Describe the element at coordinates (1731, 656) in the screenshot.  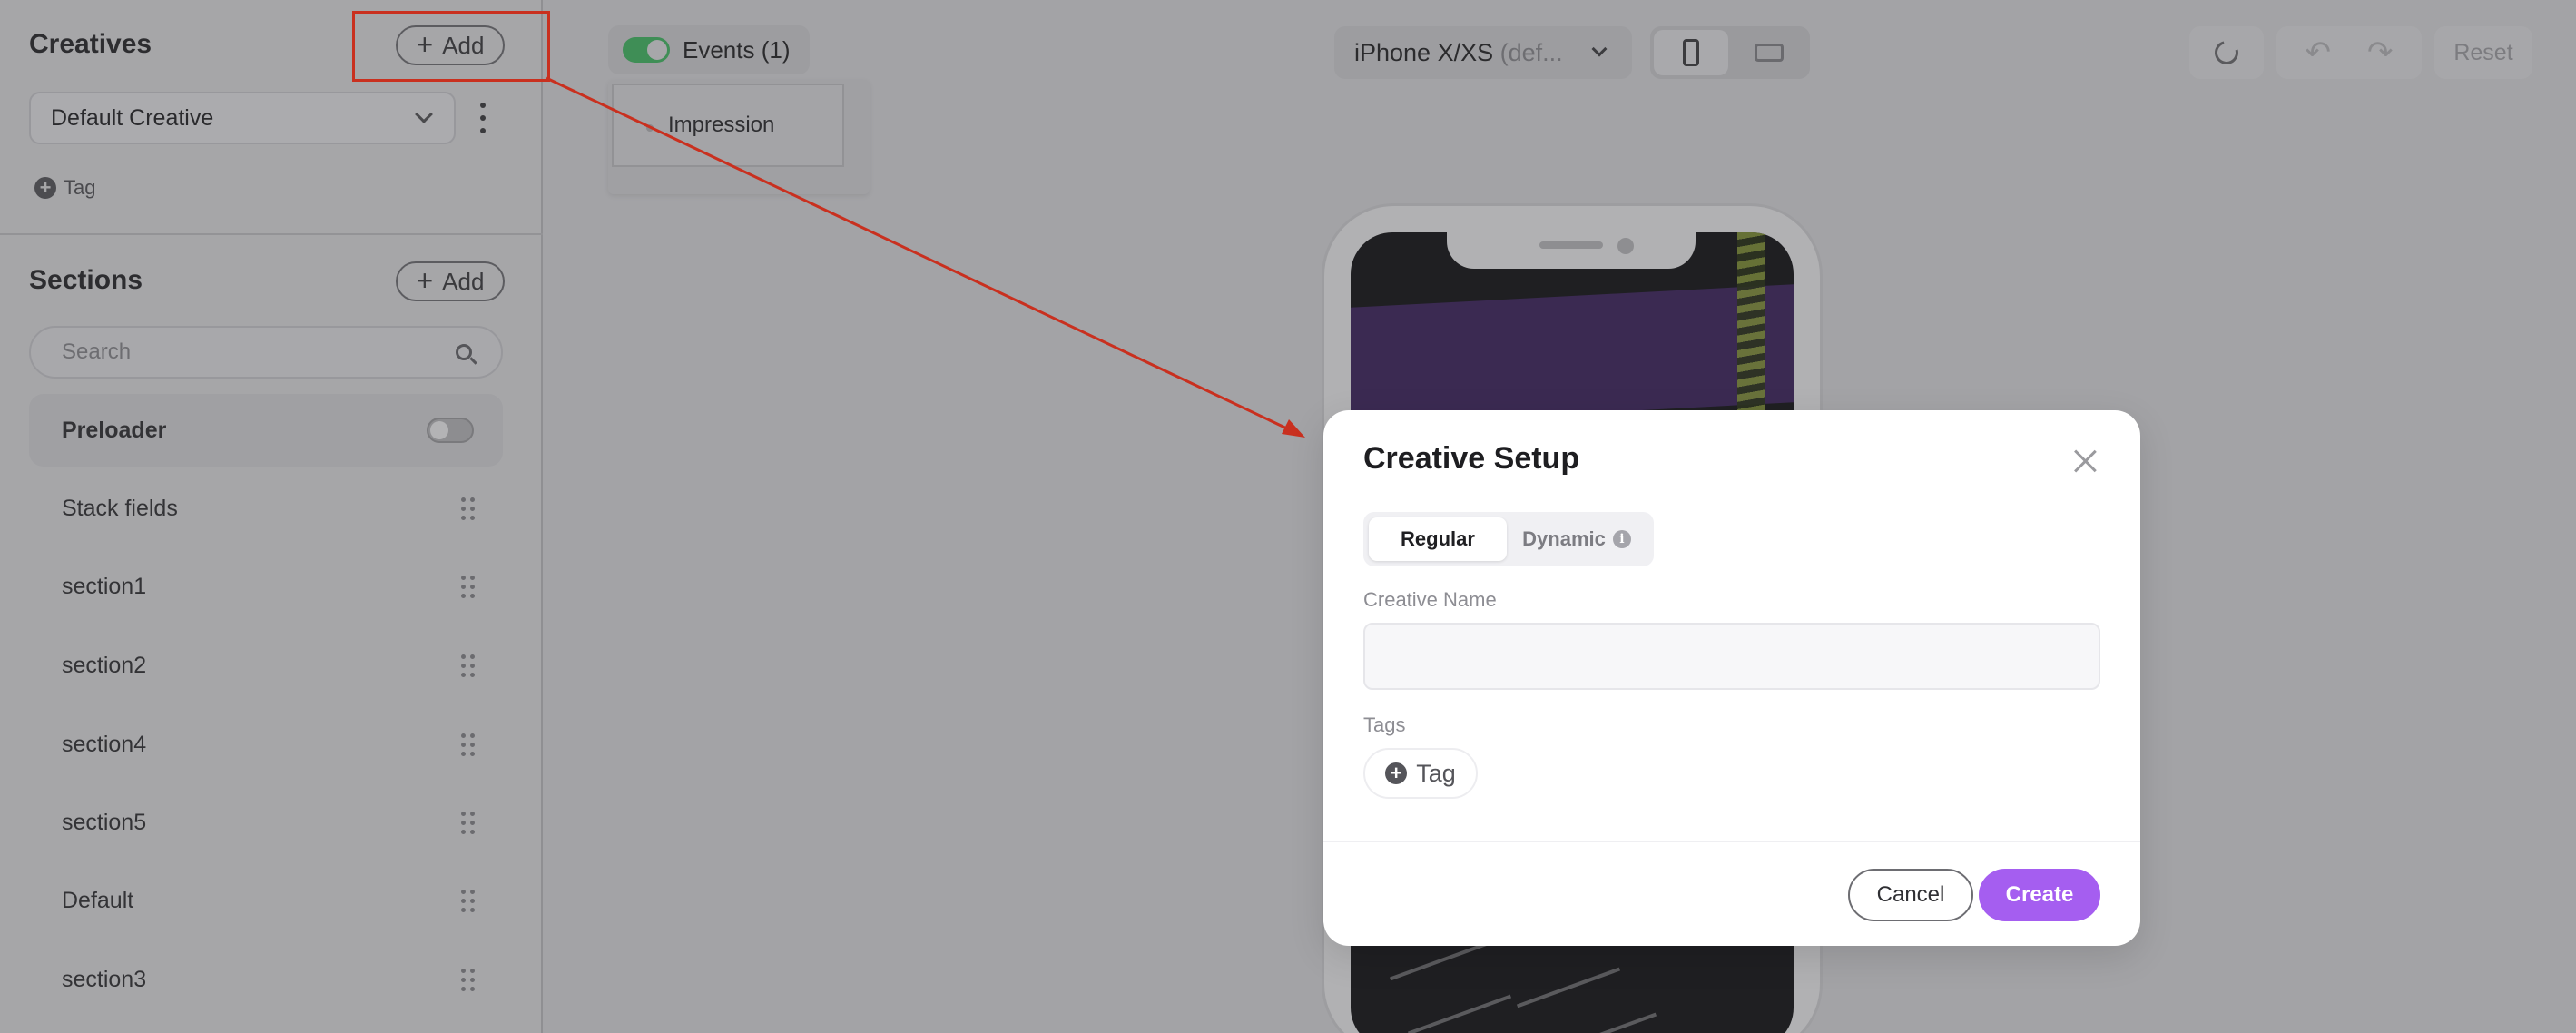
I see `creative-name-input` at that location.